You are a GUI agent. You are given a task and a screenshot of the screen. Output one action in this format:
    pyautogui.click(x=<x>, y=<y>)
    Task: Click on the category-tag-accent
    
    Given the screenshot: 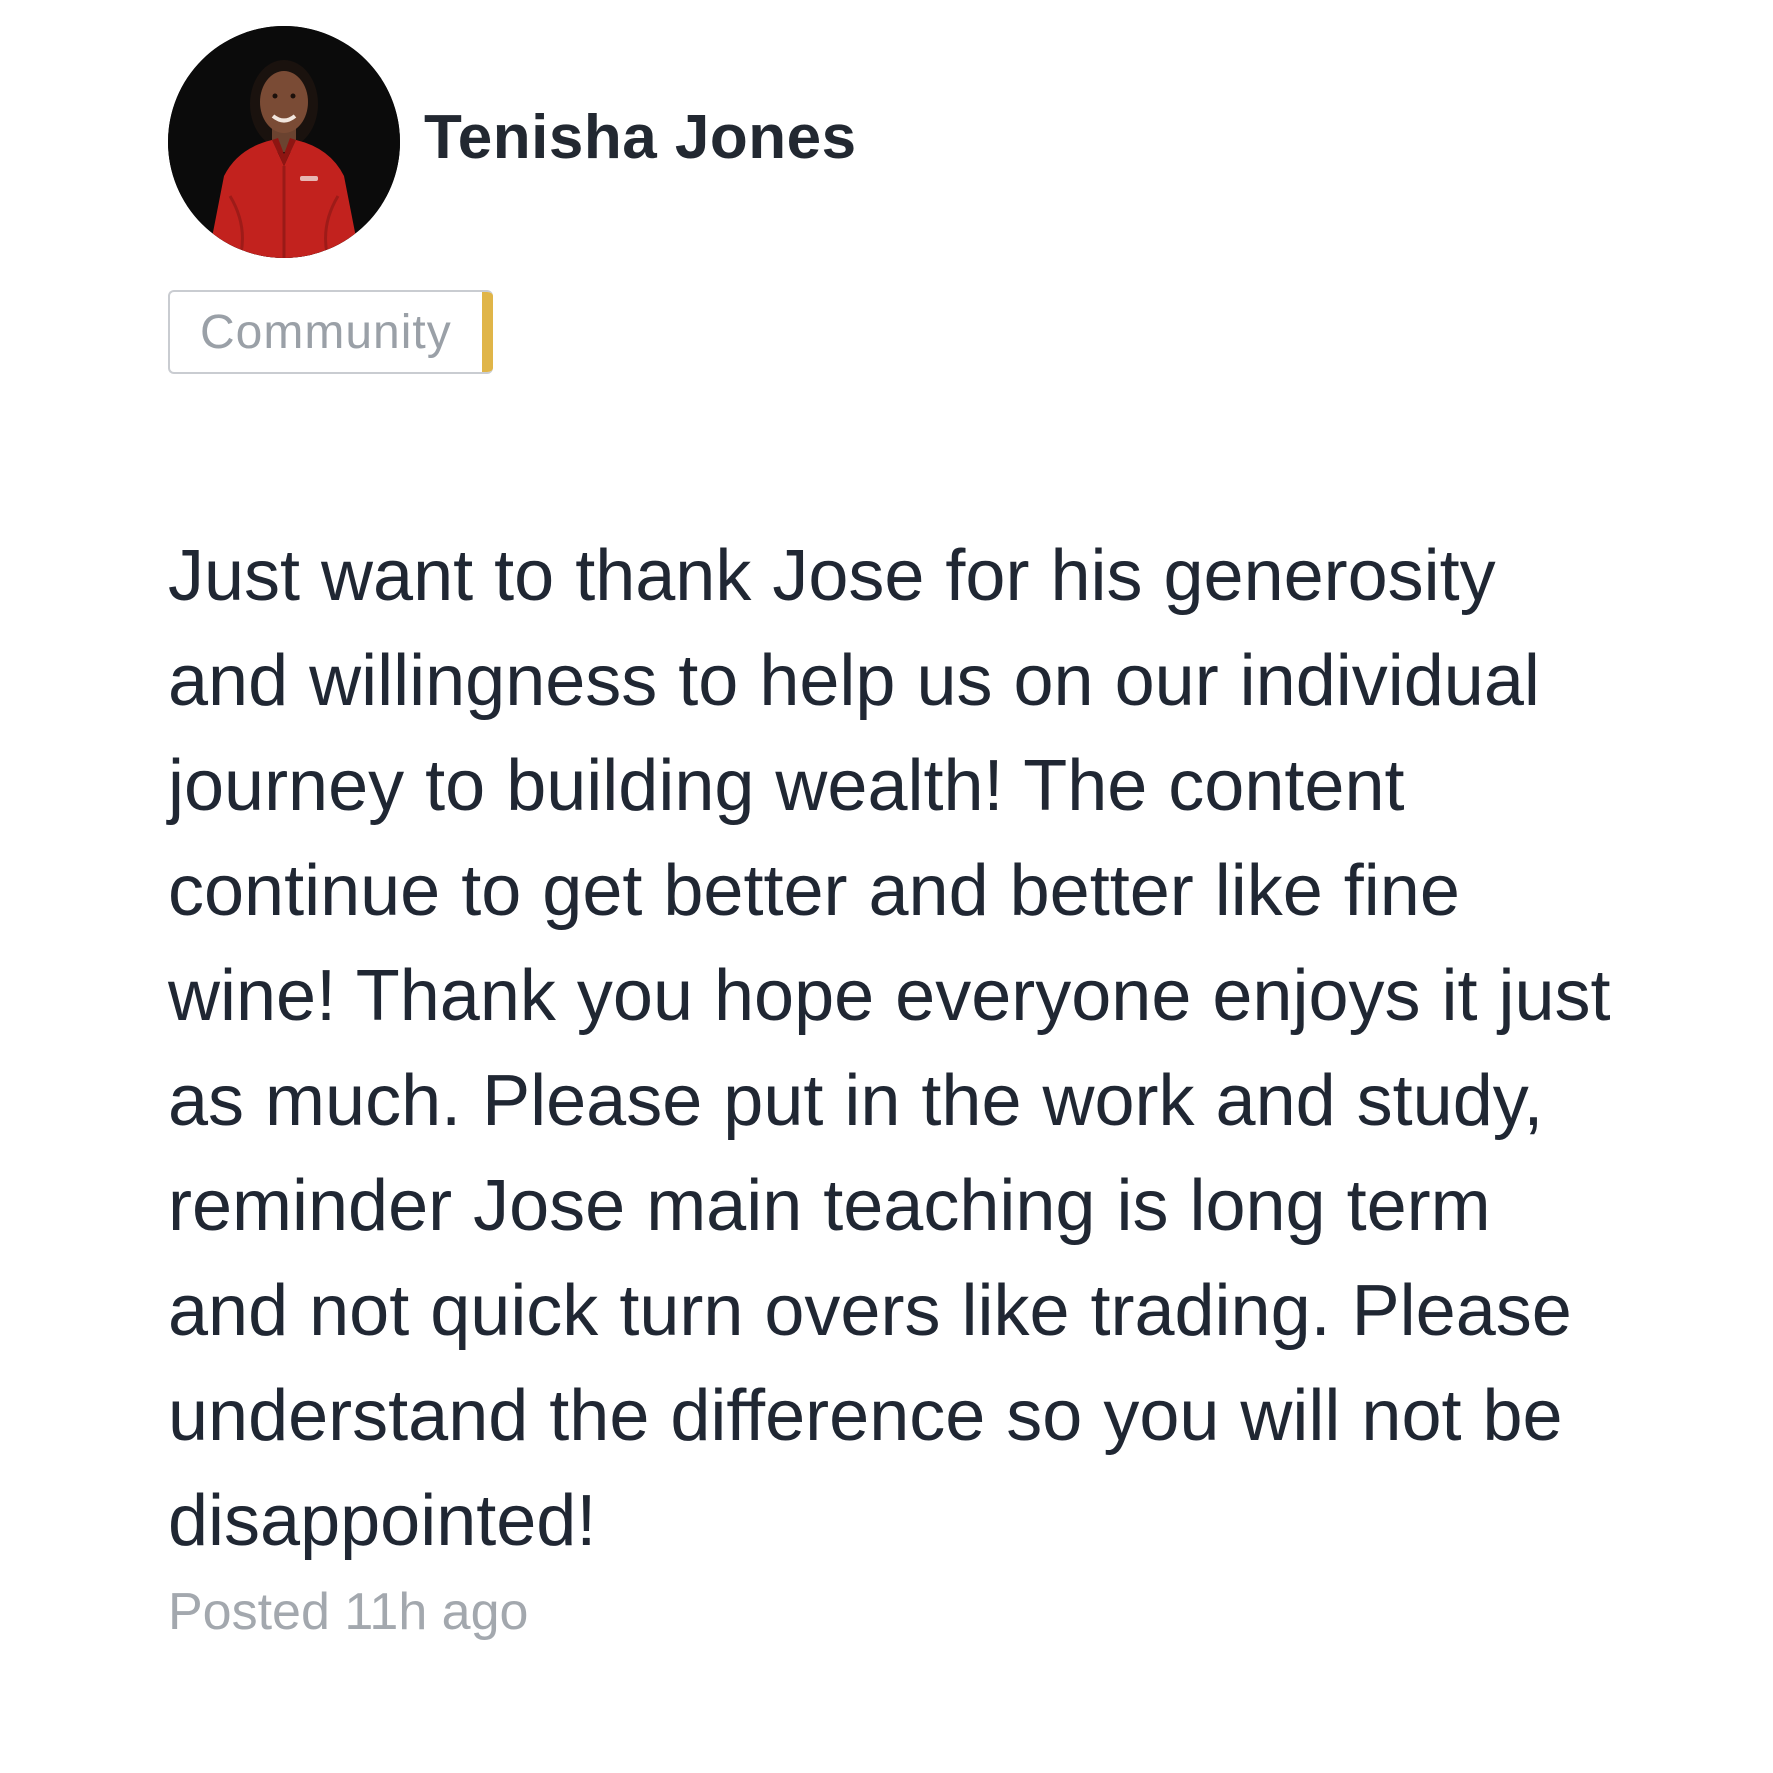 What is the action you would take?
    pyautogui.click(x=487, y=332)
    